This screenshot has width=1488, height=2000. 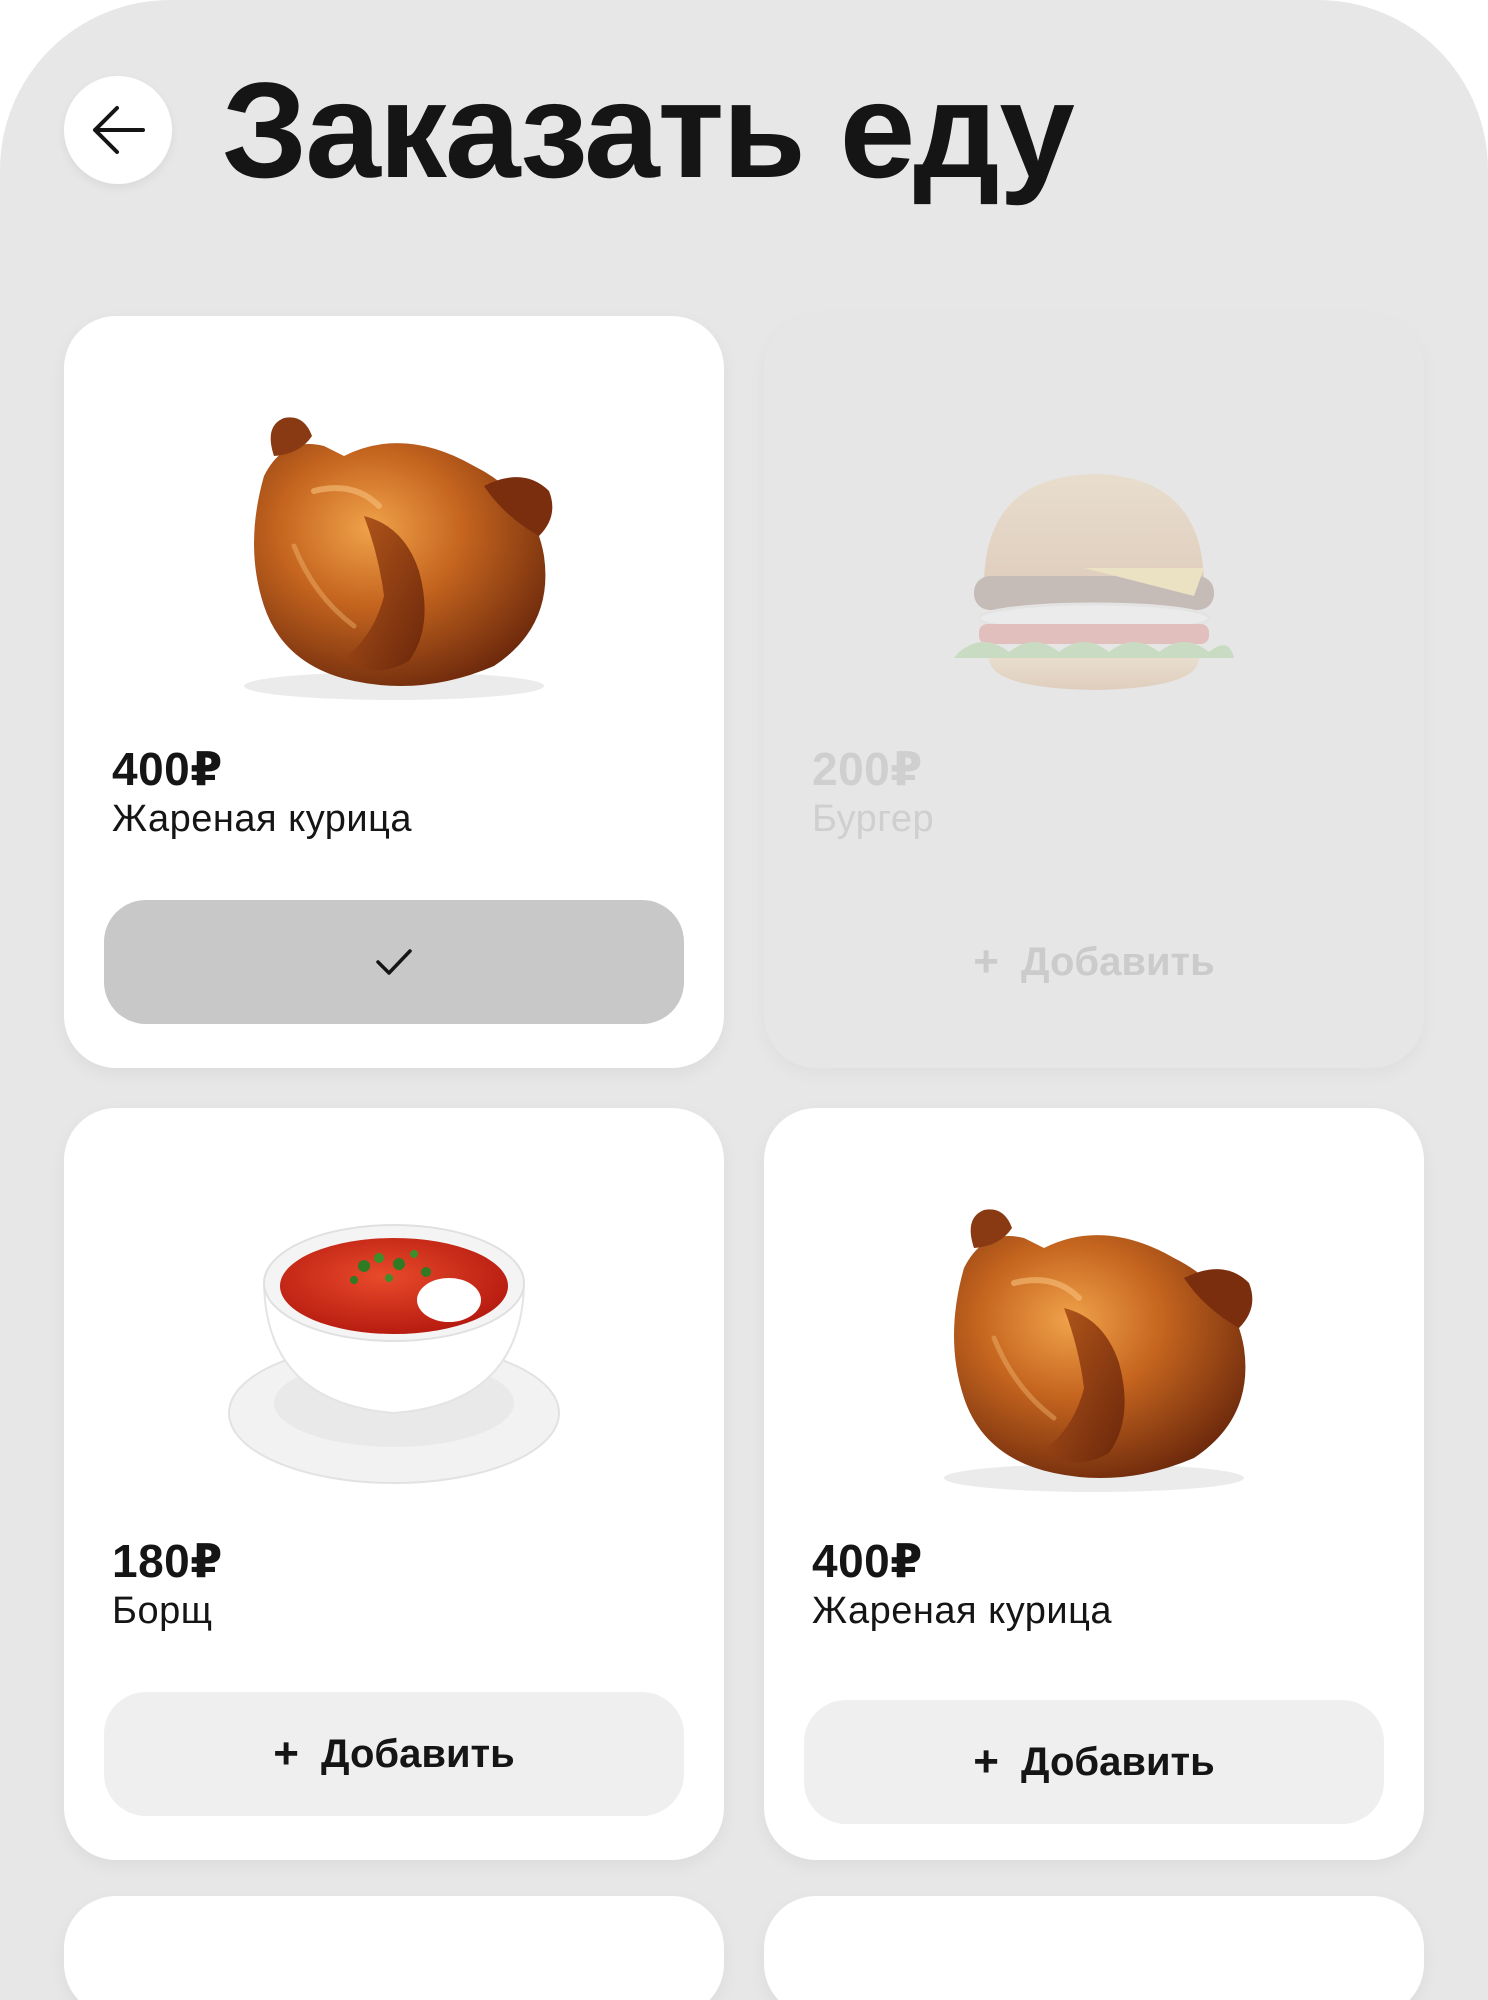 I want to click on page-title: Заказать еду, so click(x=648, y=130).